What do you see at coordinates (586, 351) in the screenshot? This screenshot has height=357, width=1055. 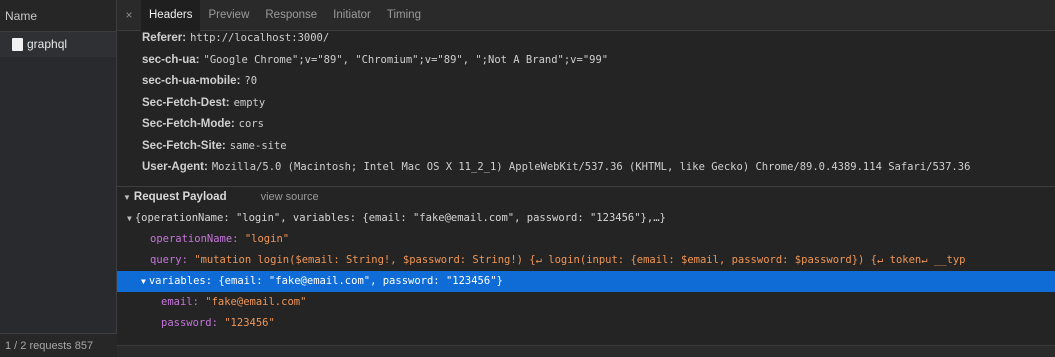 I see `horizontal-scrollbar` at bounding box center [586, 351].